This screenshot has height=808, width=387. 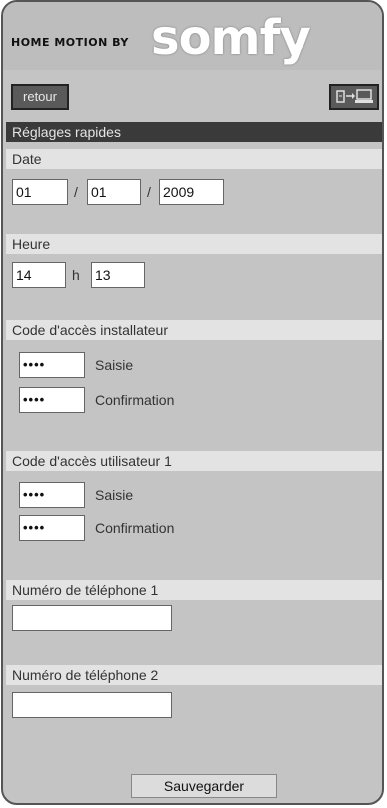 I want to click on brand-logo: somfy, so click(x=231, y=38).